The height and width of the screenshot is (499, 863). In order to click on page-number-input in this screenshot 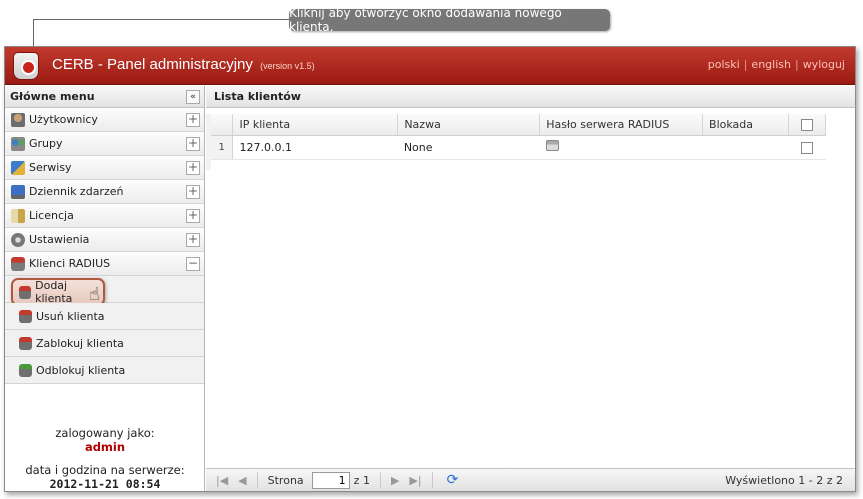, I will do `click(330, 480)`.